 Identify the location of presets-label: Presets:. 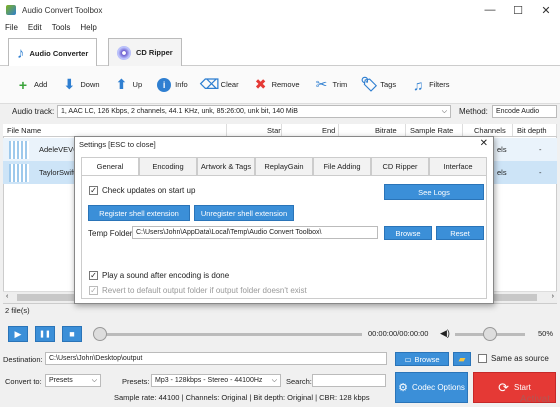
(136, 381).